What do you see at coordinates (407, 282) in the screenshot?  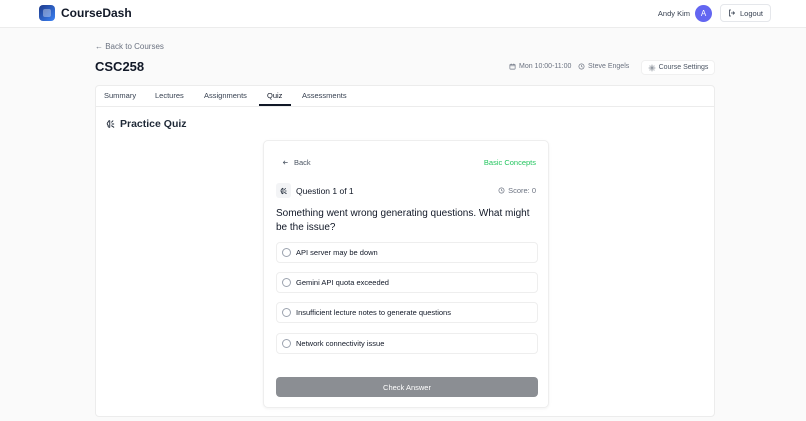 I see `answer-option: Gemini API quota exceeded` at bounding box center [407, 282].